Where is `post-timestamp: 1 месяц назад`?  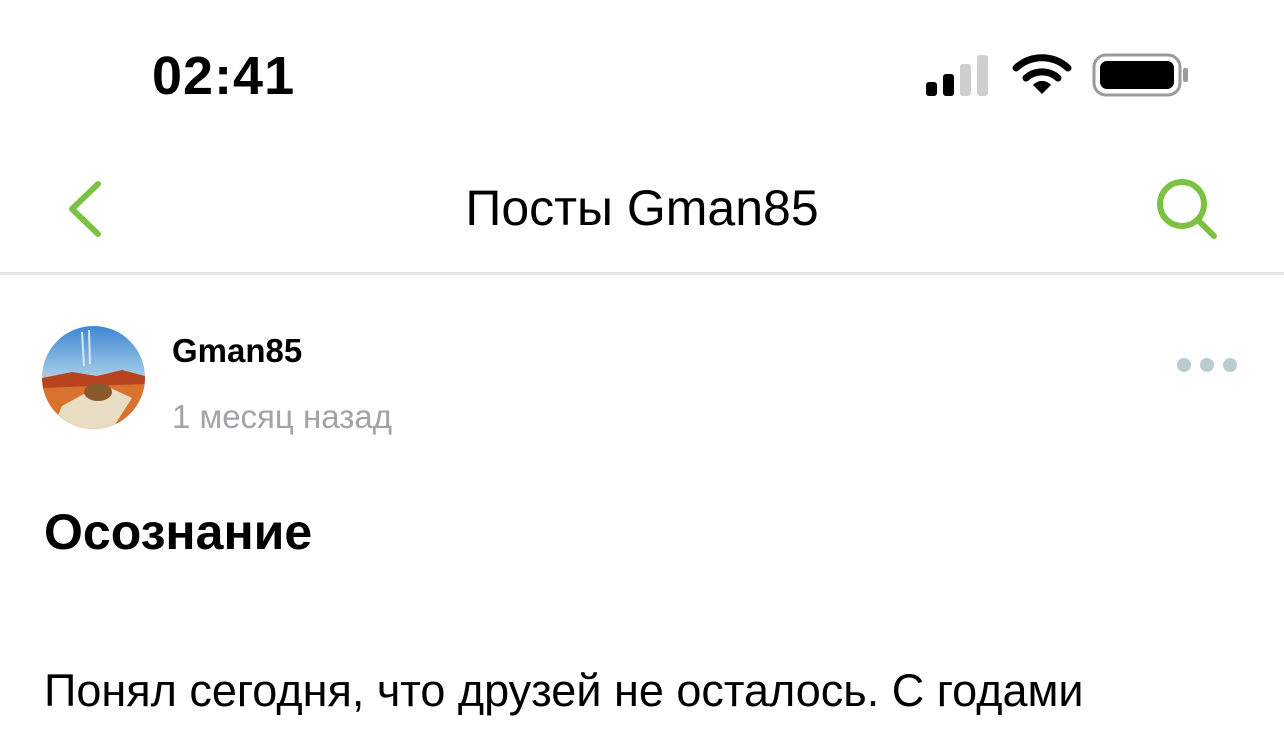 post-timestamp: 1 месяц назад is located at coordinates (282, 416).